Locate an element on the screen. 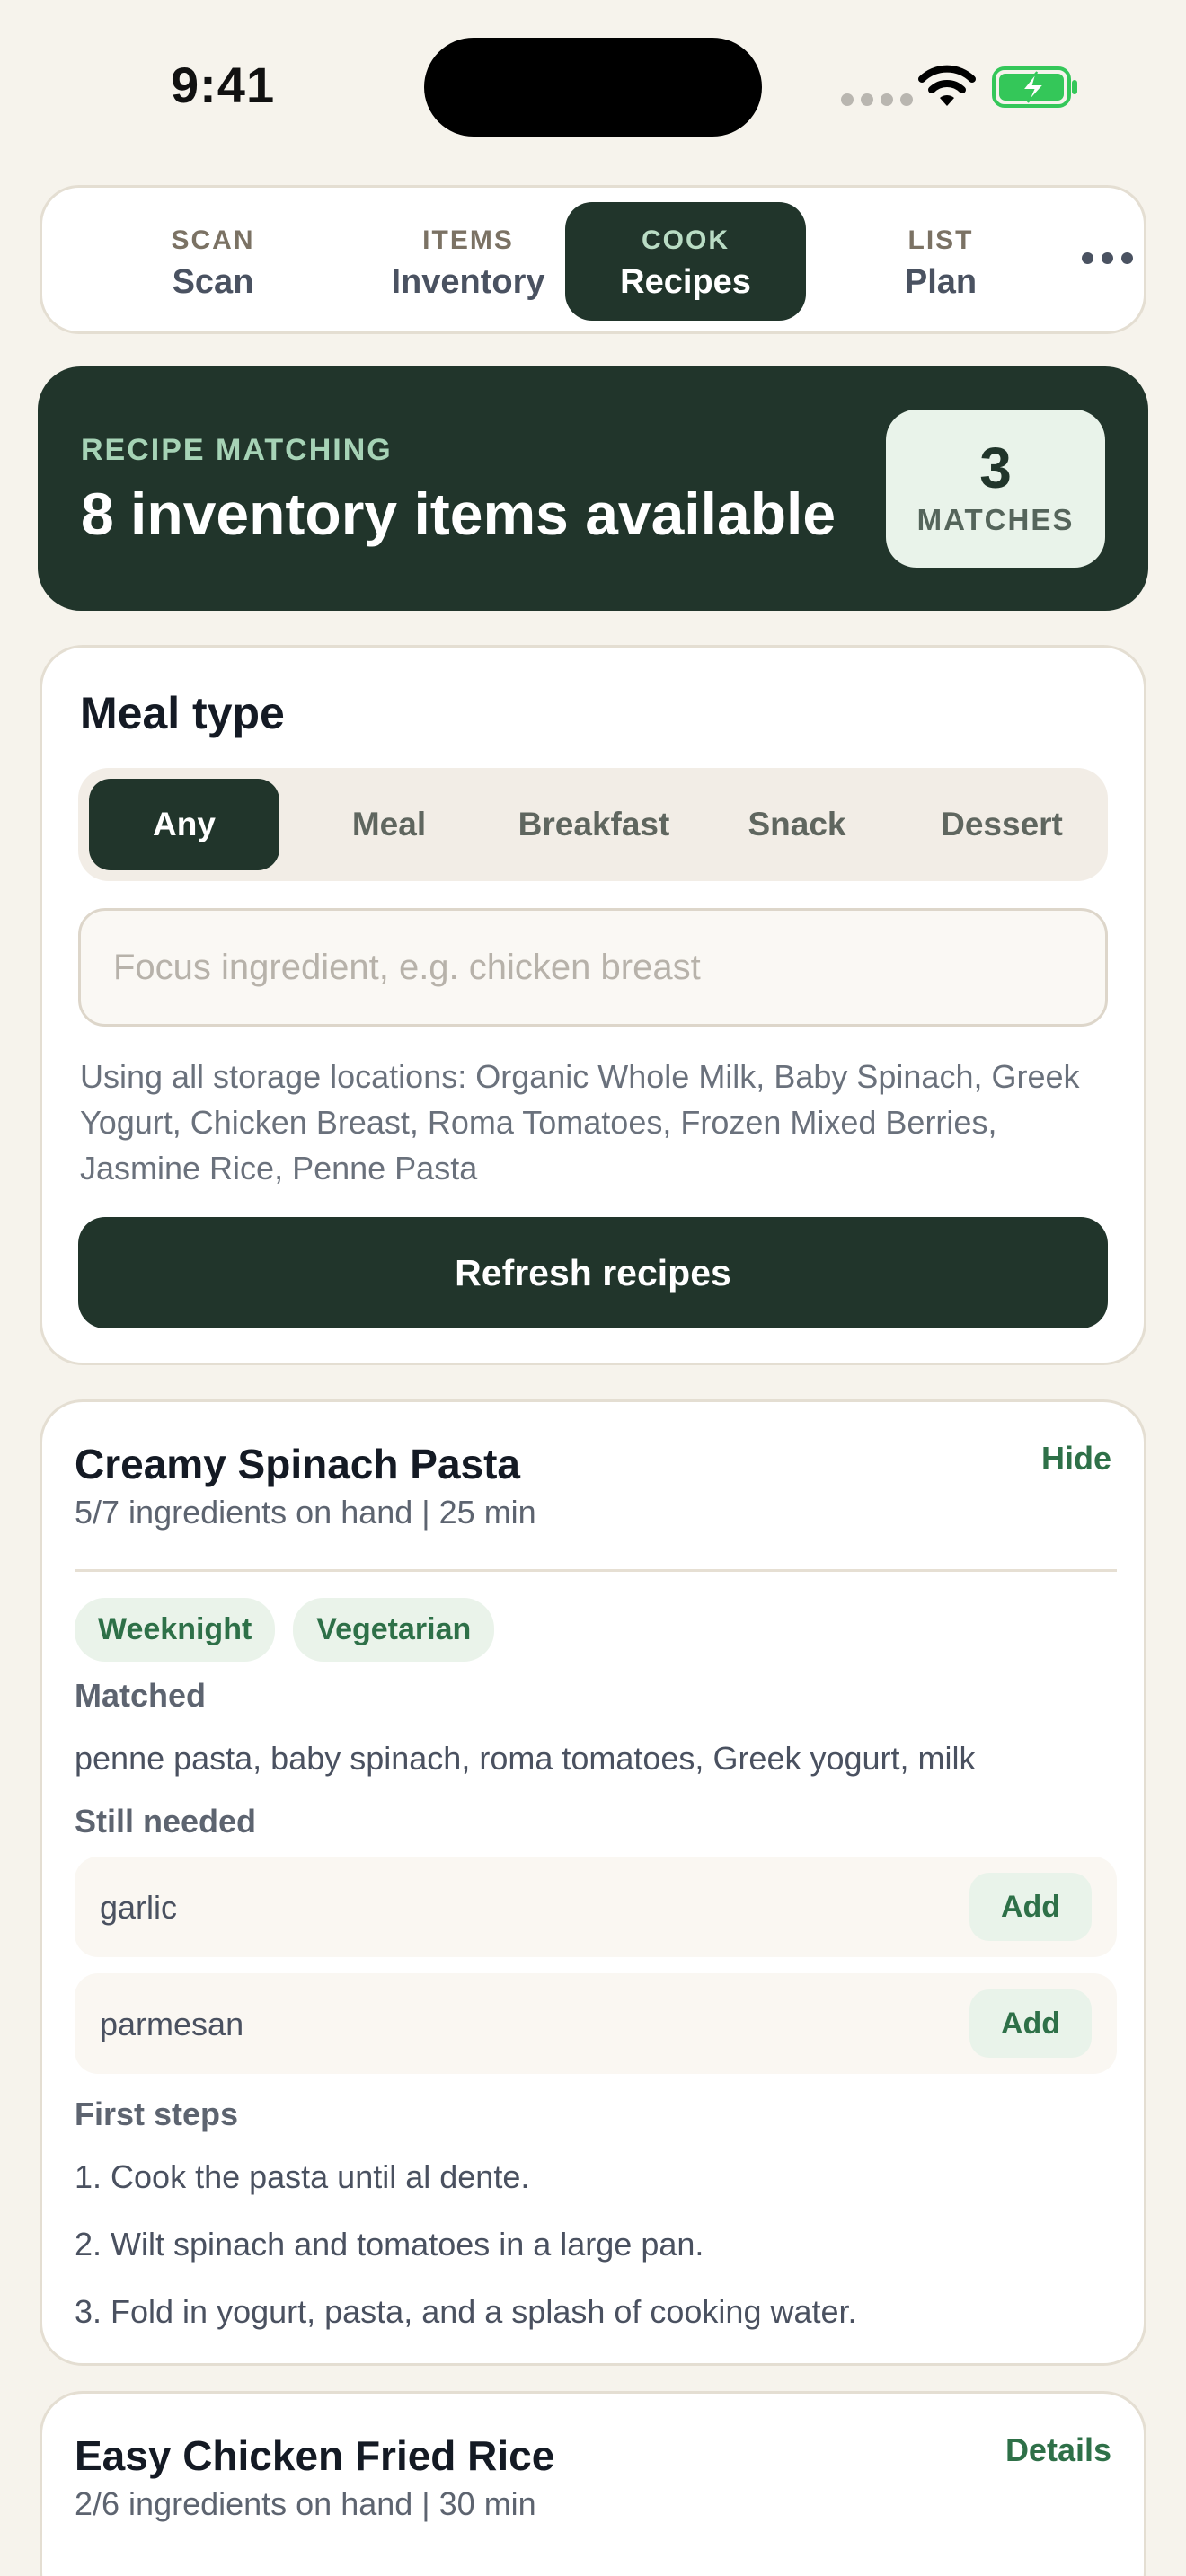 This screenshot has height=2576, width=1186. tab-plan: LIST Plan is located at coordinates (940, 261).